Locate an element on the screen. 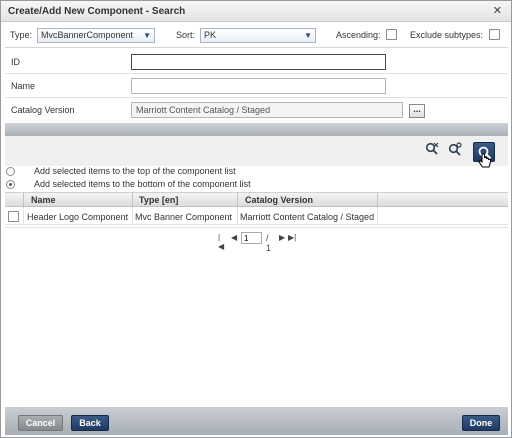 This screenshot has width=512, height=438. add-to-bottom-radio is located at coordinates (10, 184).